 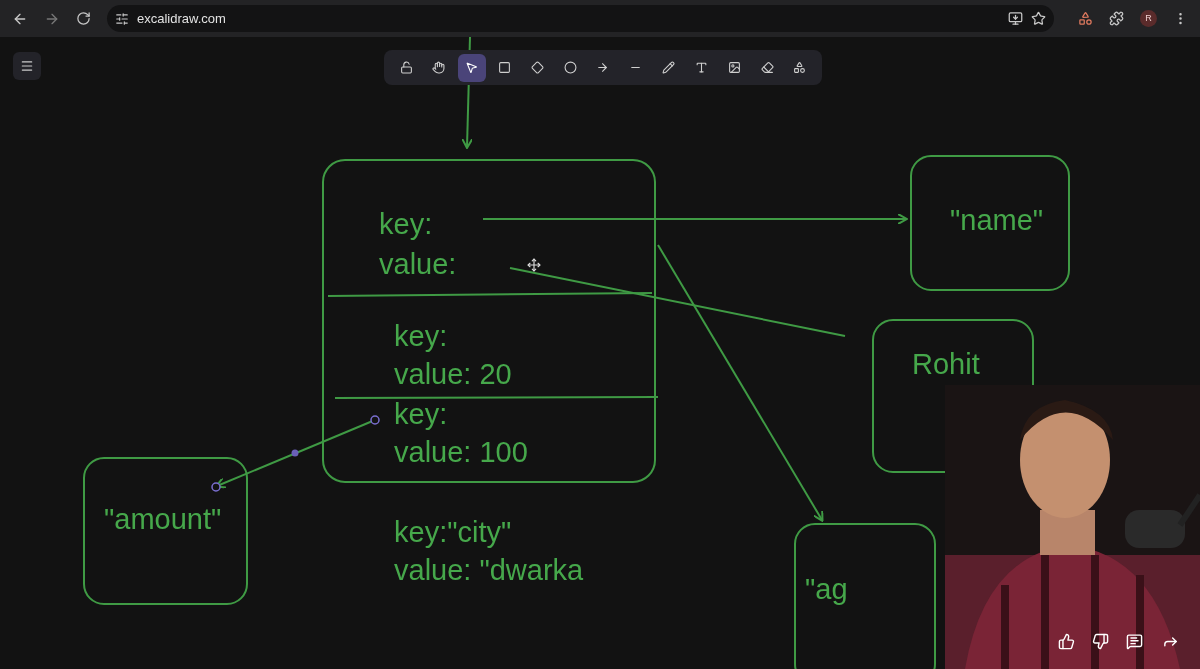 I want to click on main-menu-button, so click(x=27, y=66).